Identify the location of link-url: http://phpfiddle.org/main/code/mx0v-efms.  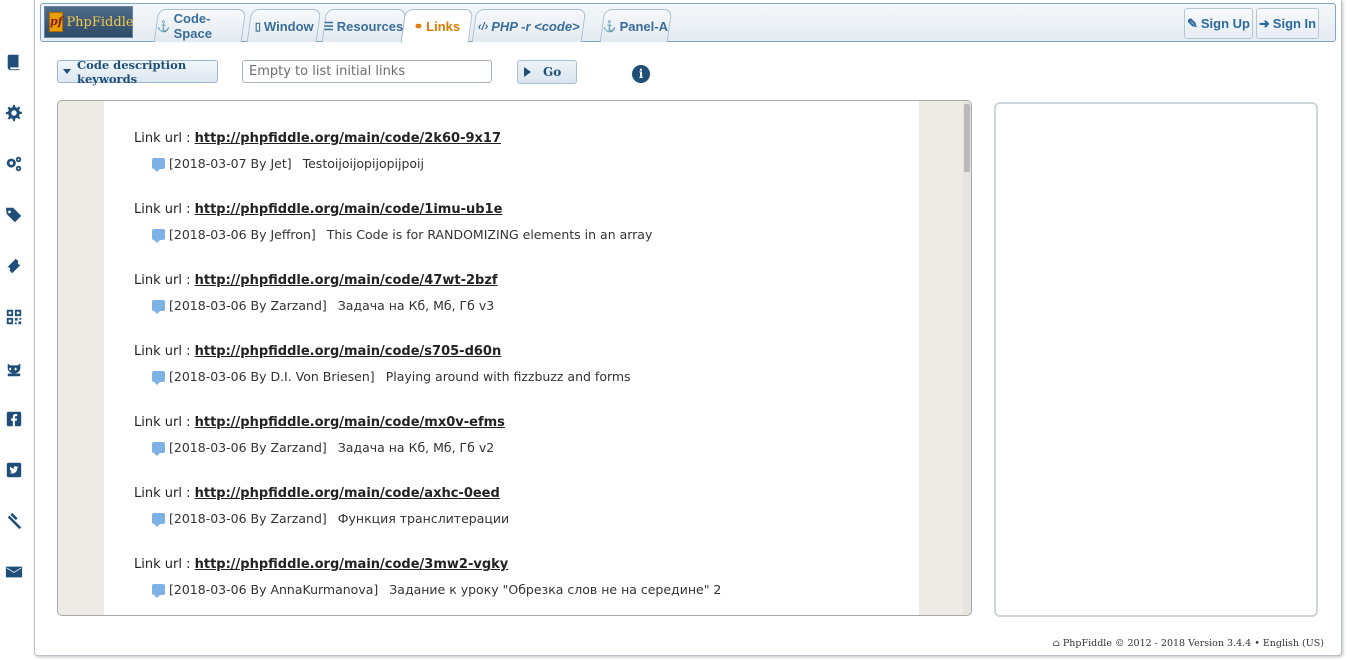
(350, 422).